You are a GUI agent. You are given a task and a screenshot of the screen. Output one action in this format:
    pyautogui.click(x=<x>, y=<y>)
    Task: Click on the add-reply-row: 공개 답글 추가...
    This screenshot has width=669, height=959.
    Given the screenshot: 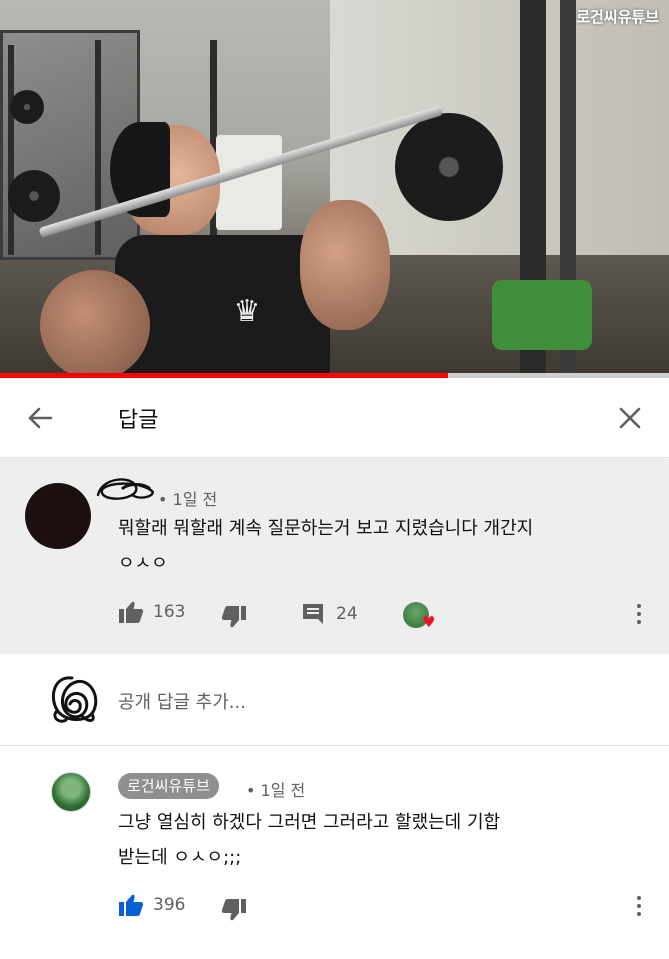 What is the action you would take?
    pyautogui.click(x=334, y=700)
    